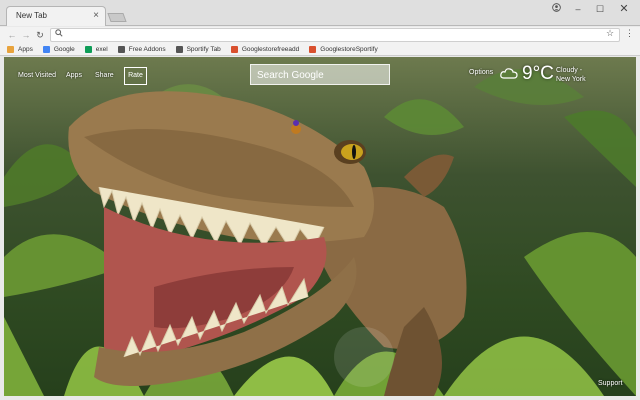  I want to click on search-input: Search Google, so click(320, 74).